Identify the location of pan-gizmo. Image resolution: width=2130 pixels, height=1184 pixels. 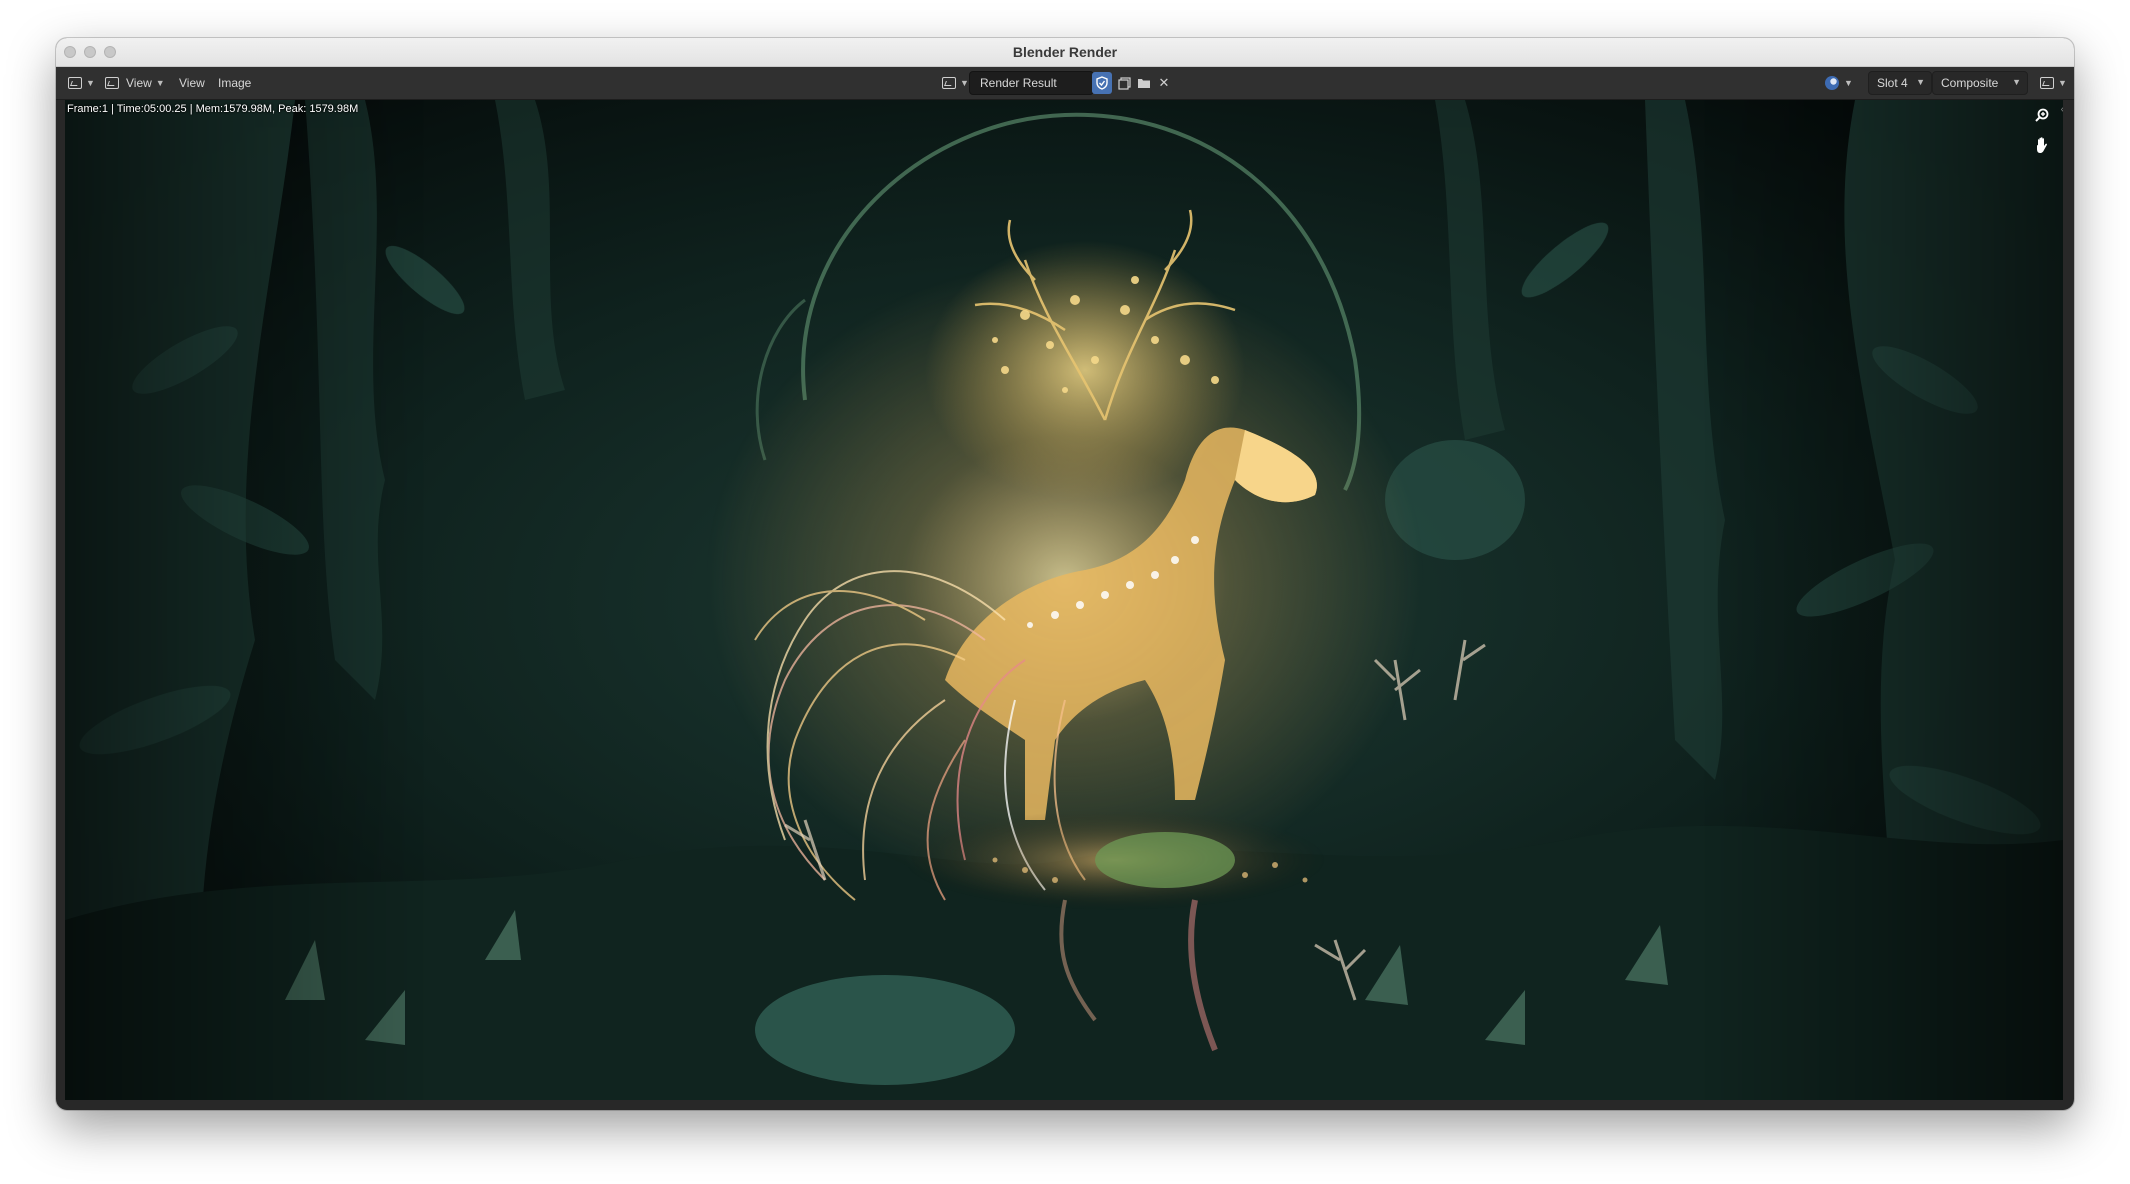
(2042, 145).